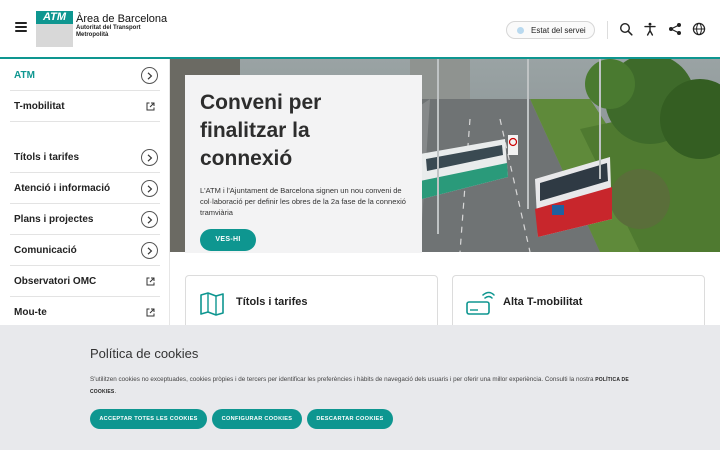 This screenshot has width=720, height=450. I want to click on logo-subtitle-1: Autoritat del Transport, so click(108, 28).